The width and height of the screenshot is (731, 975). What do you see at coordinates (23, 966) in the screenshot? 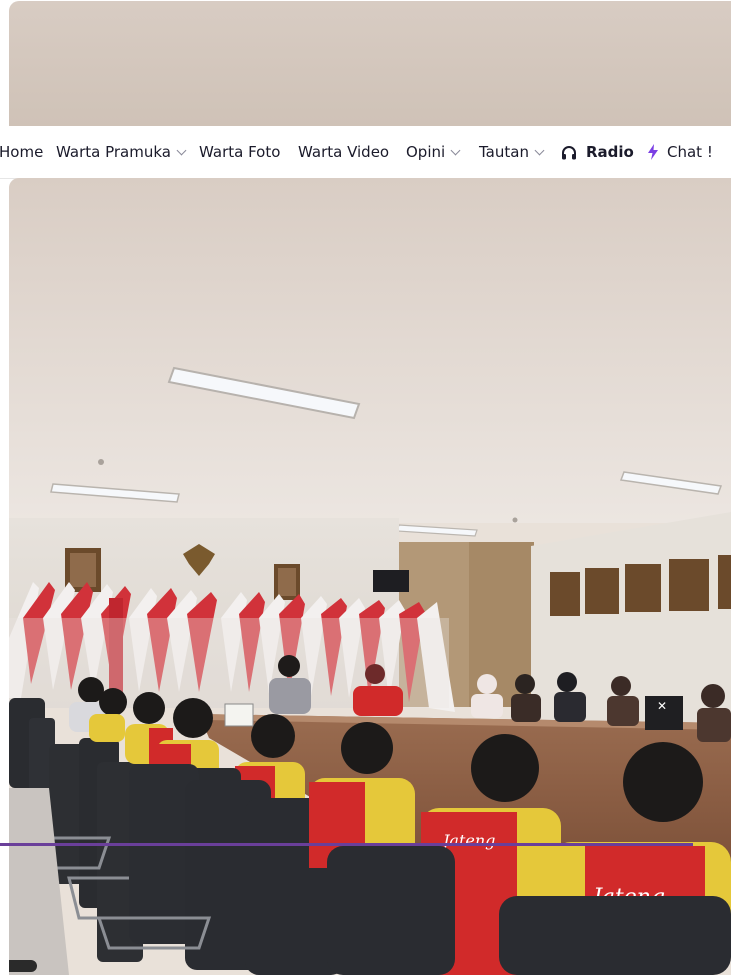
I see `corner-decoration` at bounding box center [23, 966].